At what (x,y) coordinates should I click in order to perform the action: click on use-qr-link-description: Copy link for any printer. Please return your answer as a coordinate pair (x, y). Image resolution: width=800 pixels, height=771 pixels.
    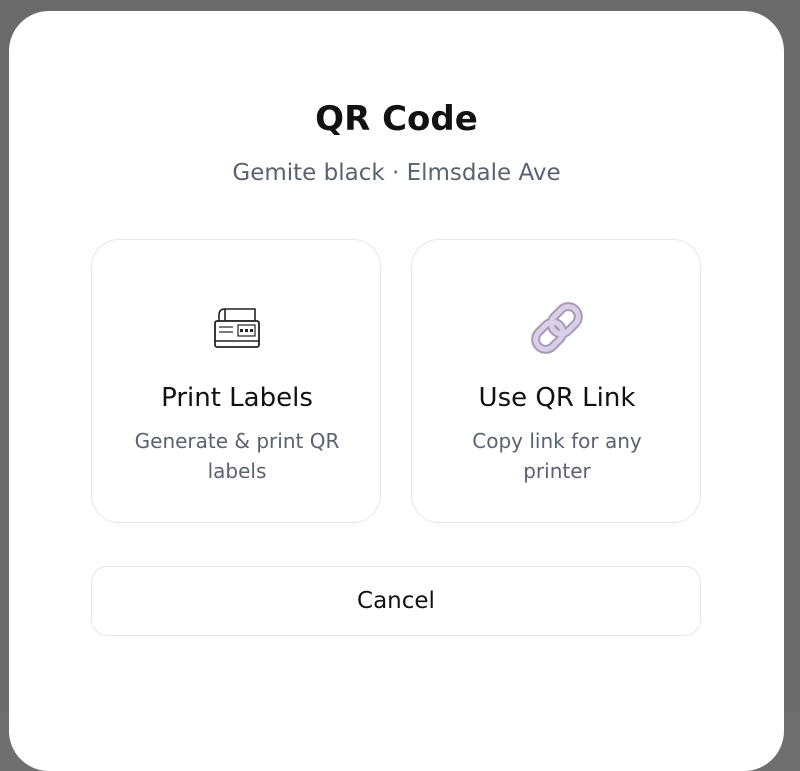
    Looking at the image, I should click on (557, 456).